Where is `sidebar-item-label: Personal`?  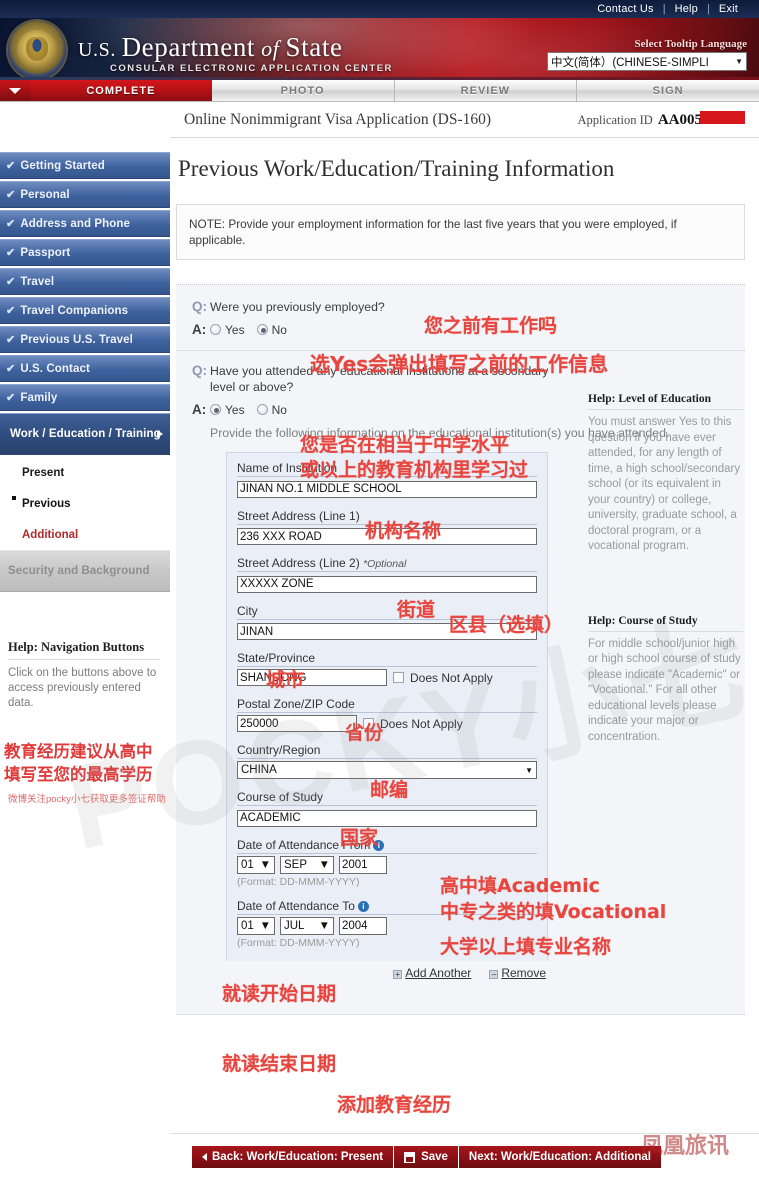 sidebar-item-label: Personal is located at coordinates (45, 194).